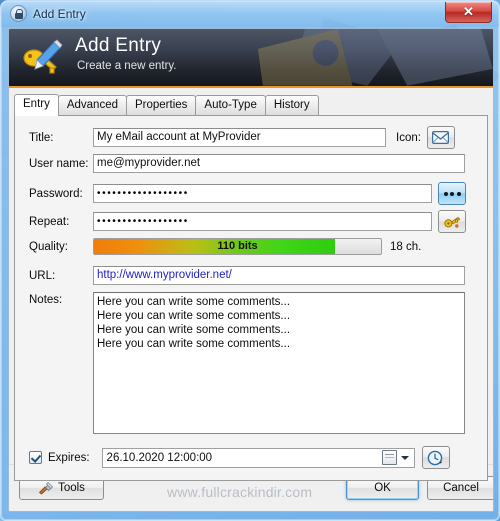 Image resolution: width=500 pixels, height=521 pixels. I want to click on url-row: URL: http://www.myprovider.net/, so click(251, 275).